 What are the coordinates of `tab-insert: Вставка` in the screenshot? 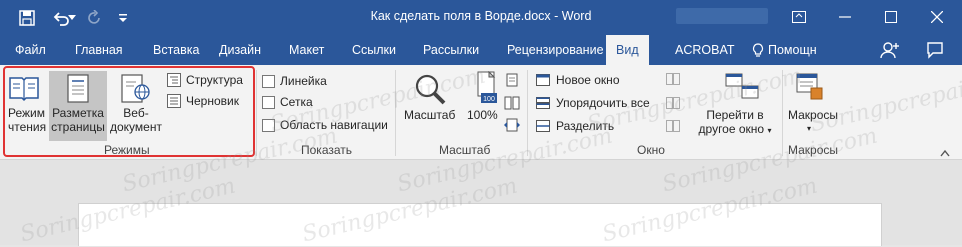 It's located at (176, 50).